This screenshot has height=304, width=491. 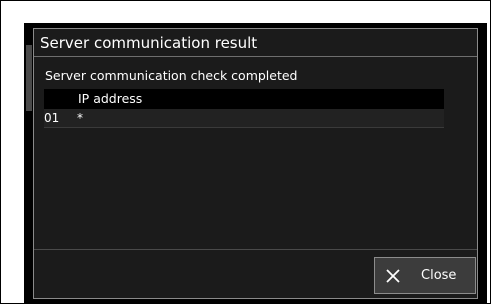 What do you see at coordinates (171, 75) in the screenshot?
I see `status-message: Server communication check completed` at bounding box center [171, 75].